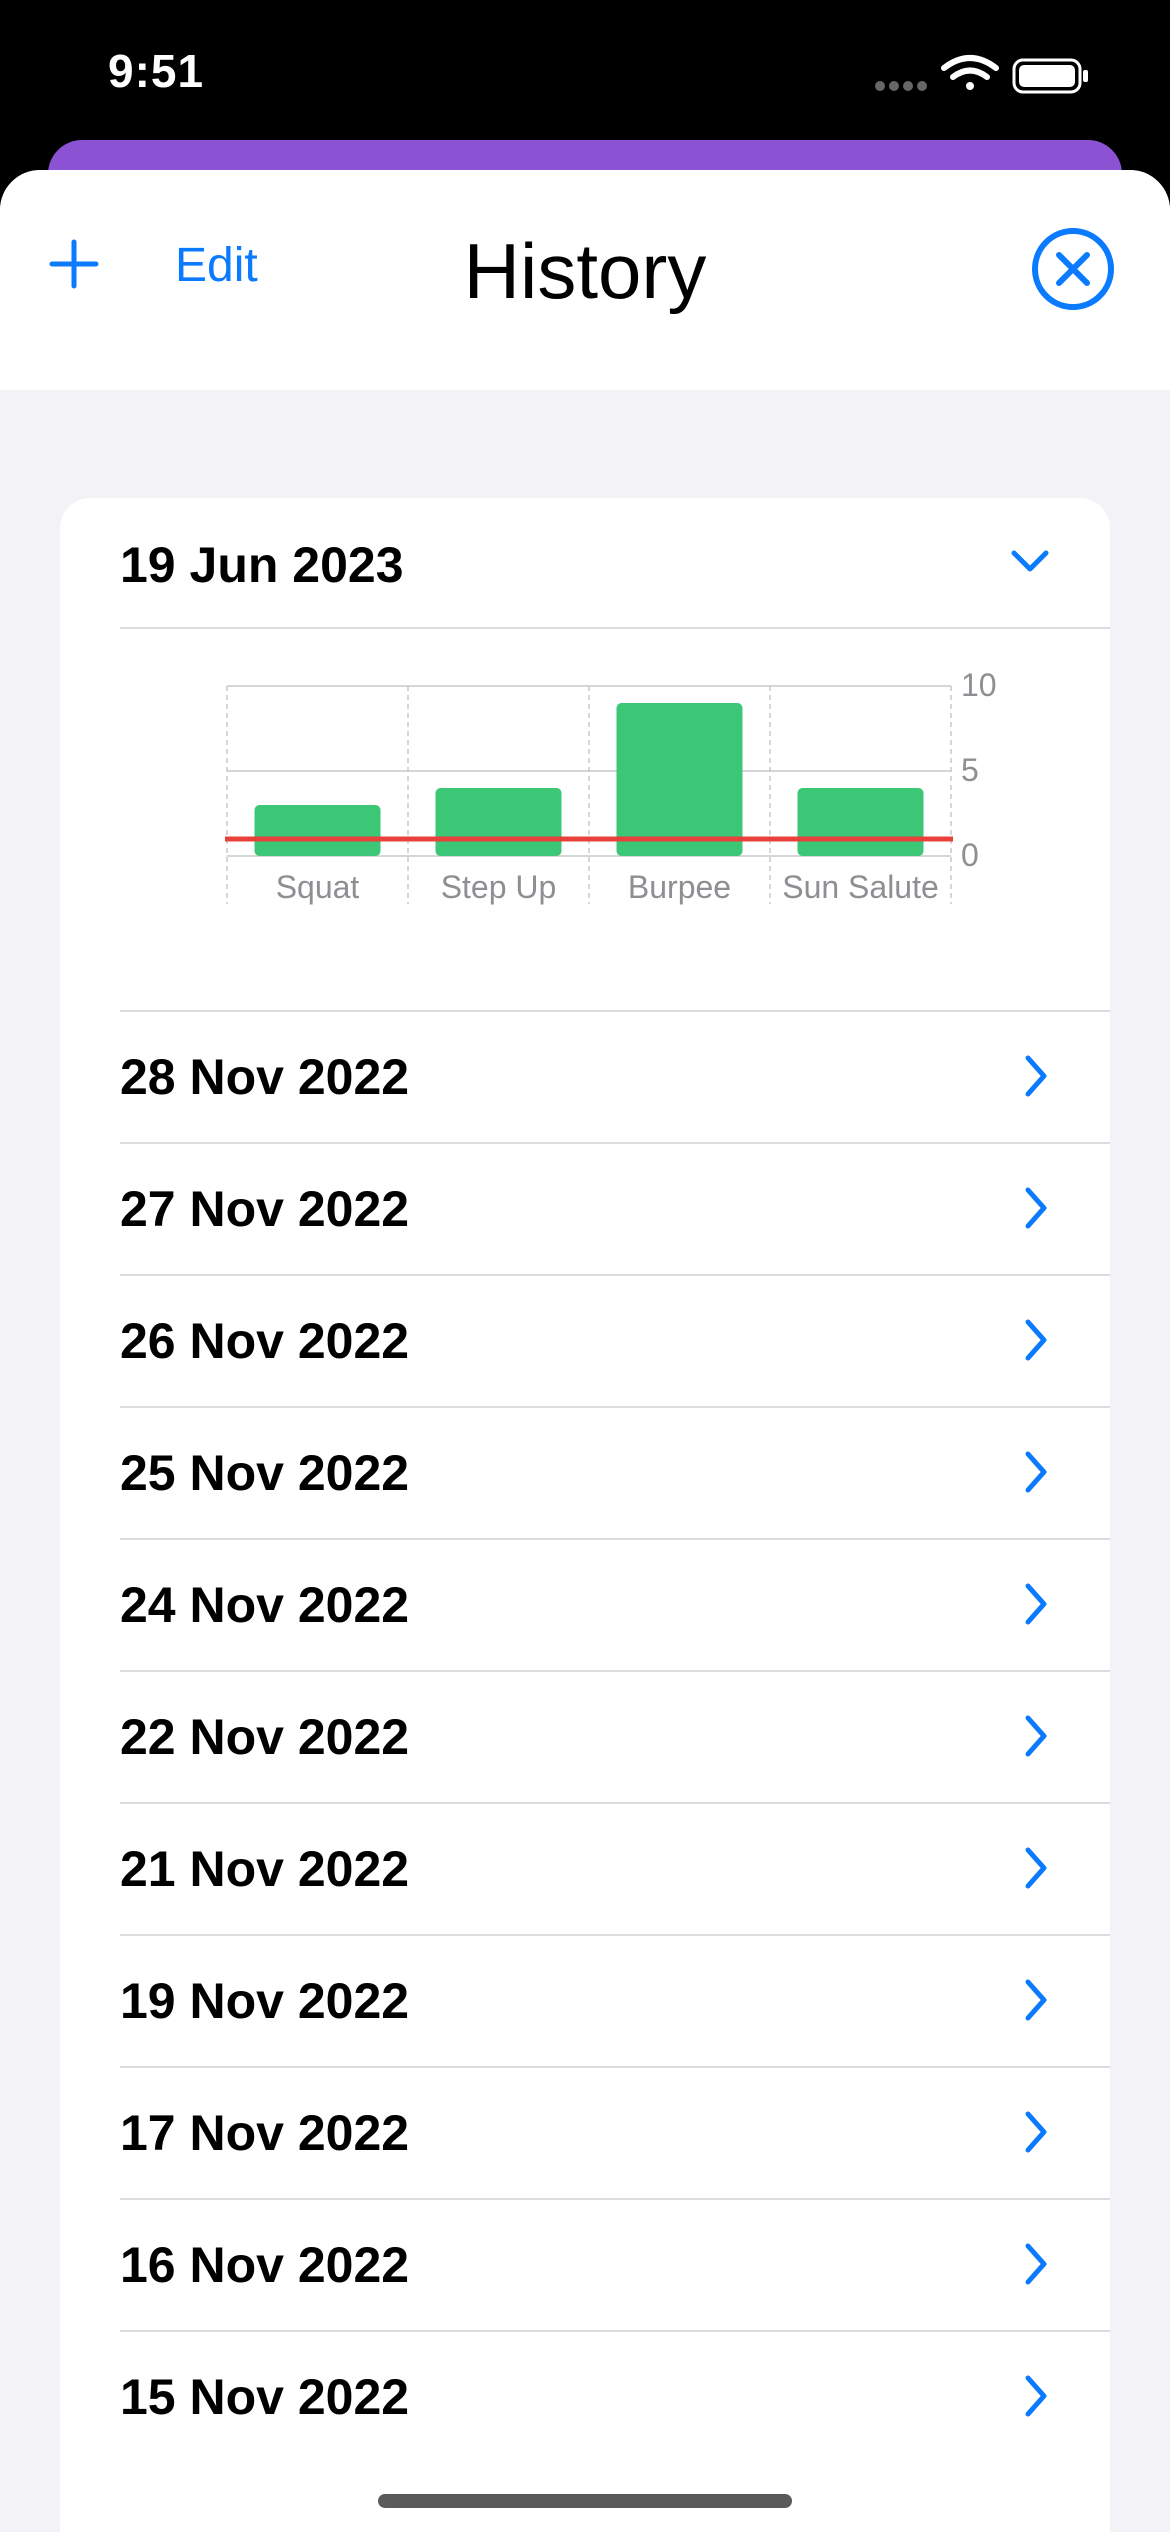 Image resolution: width=1170 pixels, height=2532 pixels. I want to click on entry-date: 25 Nov 2022, so click(265, 1473).